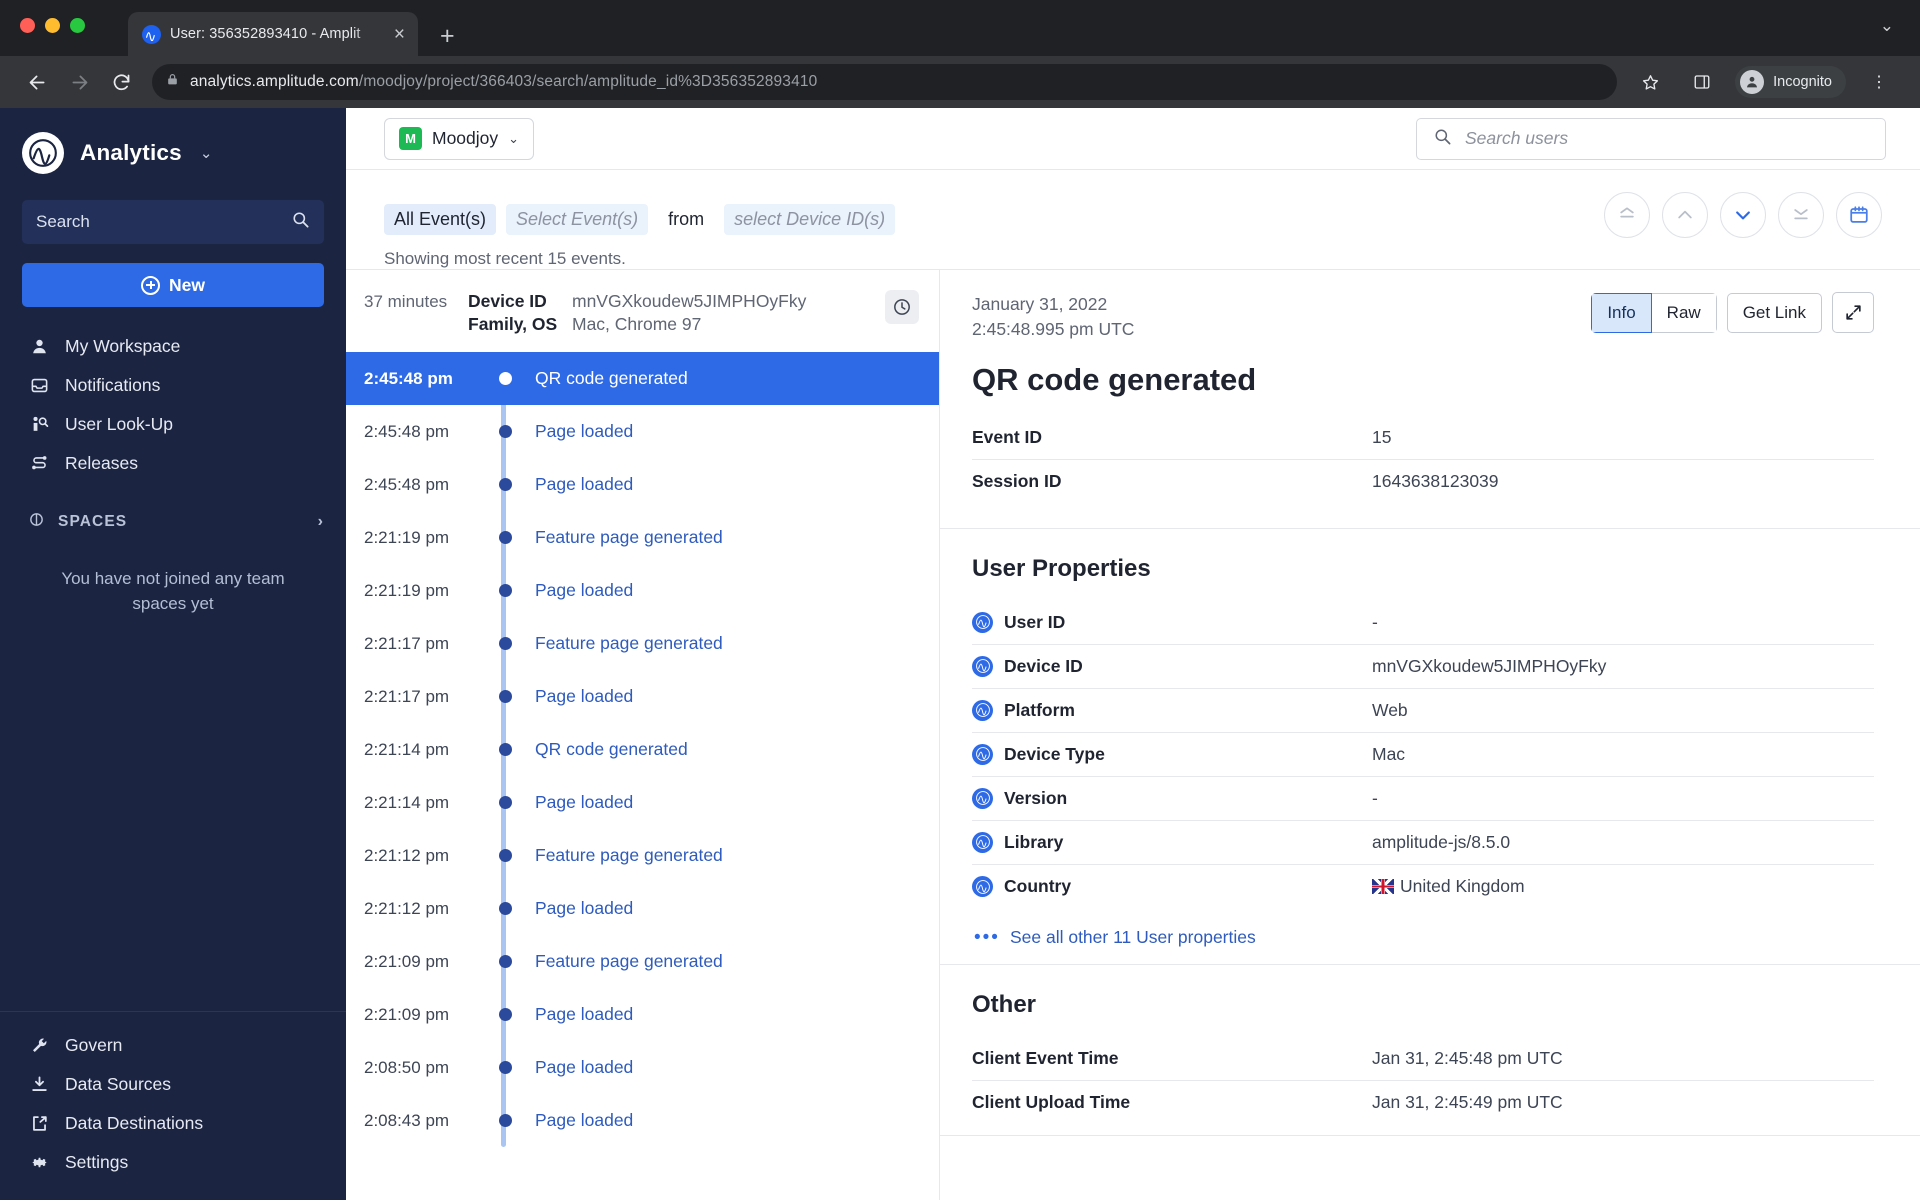 The width and height of the screenshot is (1920, 1200). Describe the element at coordinates (1859, 215) in the screenshot. I see `calendar-icon` at that location.